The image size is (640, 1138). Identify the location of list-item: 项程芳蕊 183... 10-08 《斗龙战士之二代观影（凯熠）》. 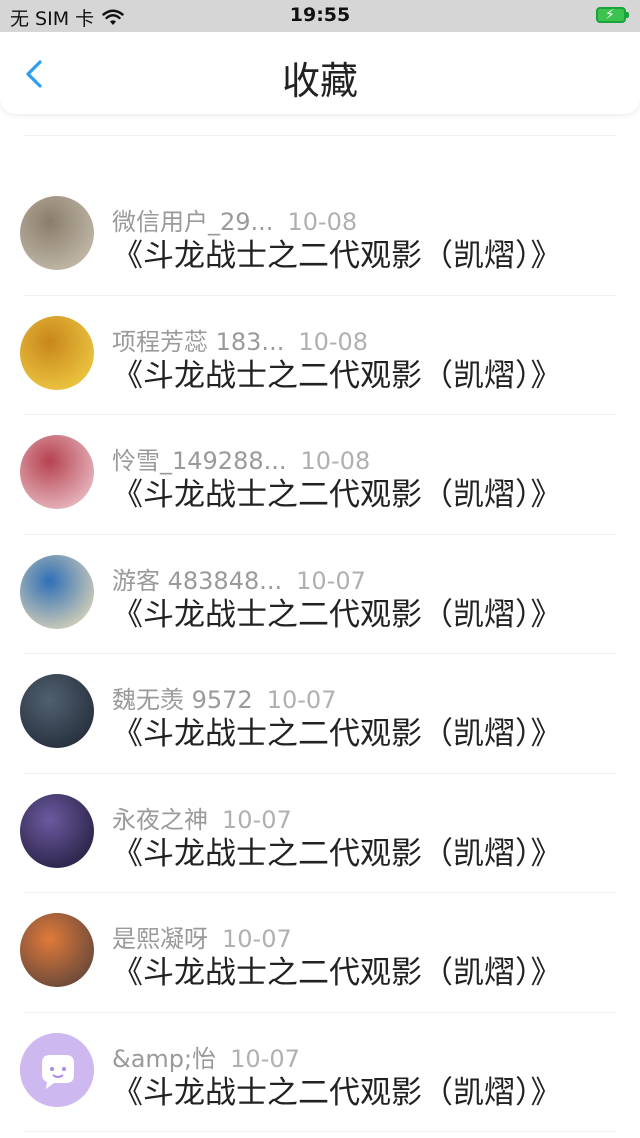
(320, 356).